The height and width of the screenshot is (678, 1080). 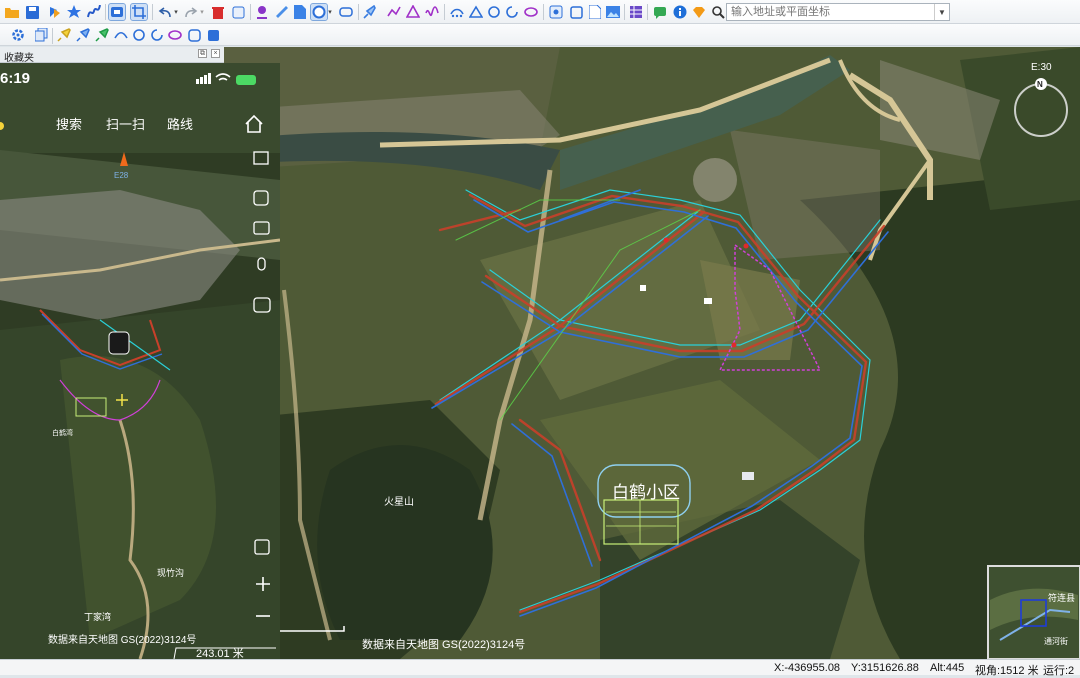 I want to click on status-view-range: 视角:1512 米, so click(x=1007, y=671).